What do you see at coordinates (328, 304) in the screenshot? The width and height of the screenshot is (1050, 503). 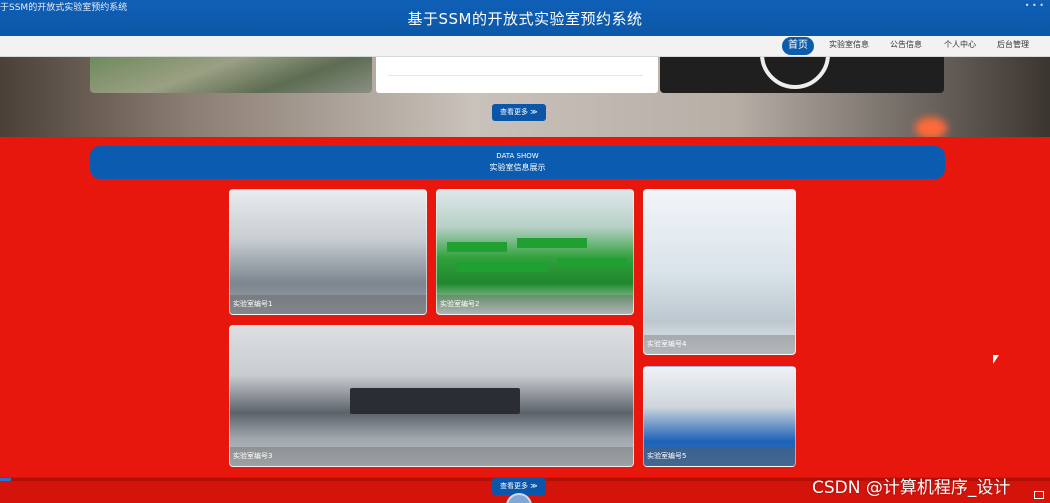 I see `lab-card-caption: 实验室编号1` at bounding box center [328, 304].